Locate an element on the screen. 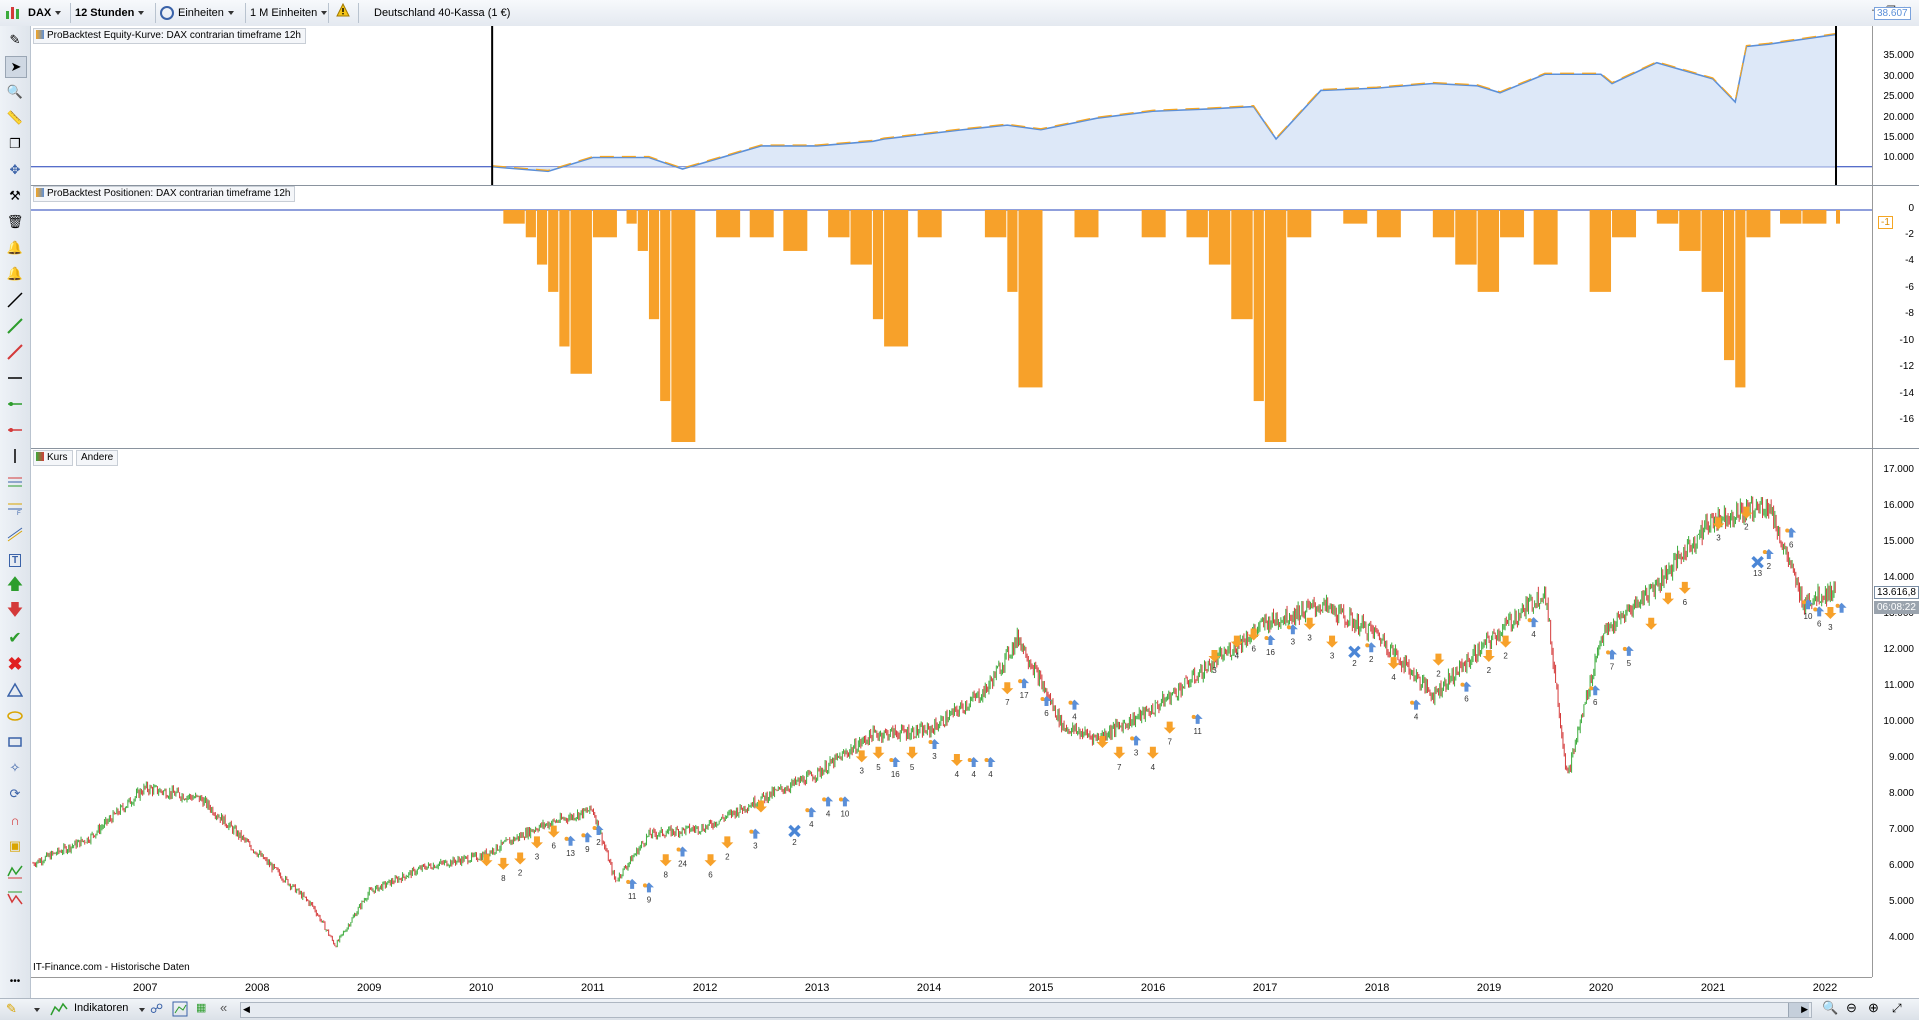  fibonacci-fan-icon: F is located at coordinates (15, 508).